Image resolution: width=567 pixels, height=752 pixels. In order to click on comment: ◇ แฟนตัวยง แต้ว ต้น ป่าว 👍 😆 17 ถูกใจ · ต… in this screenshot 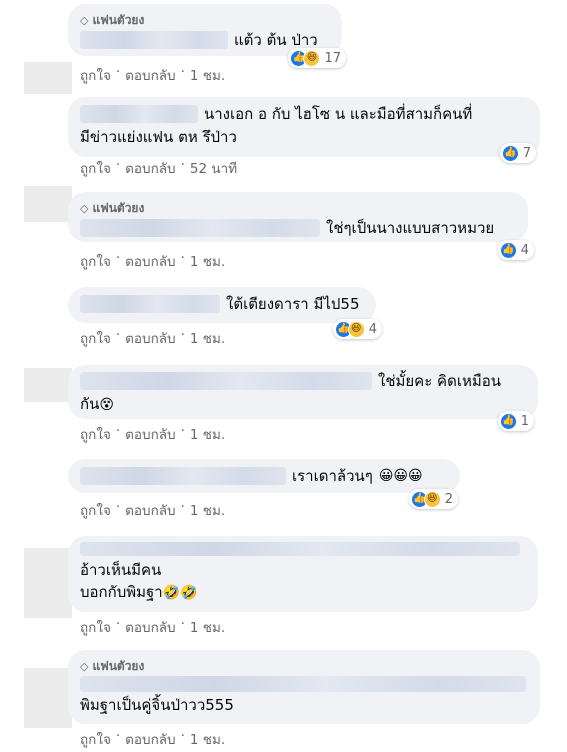, I will do `click(207, 44)`.